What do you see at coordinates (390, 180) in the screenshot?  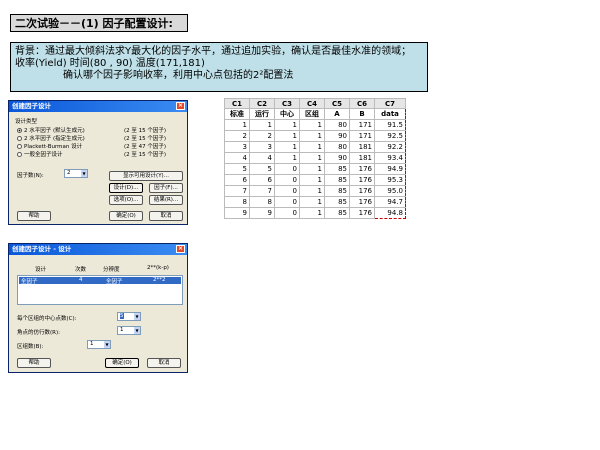 I see `cell: 95.3` at bounding box center [390, 180].